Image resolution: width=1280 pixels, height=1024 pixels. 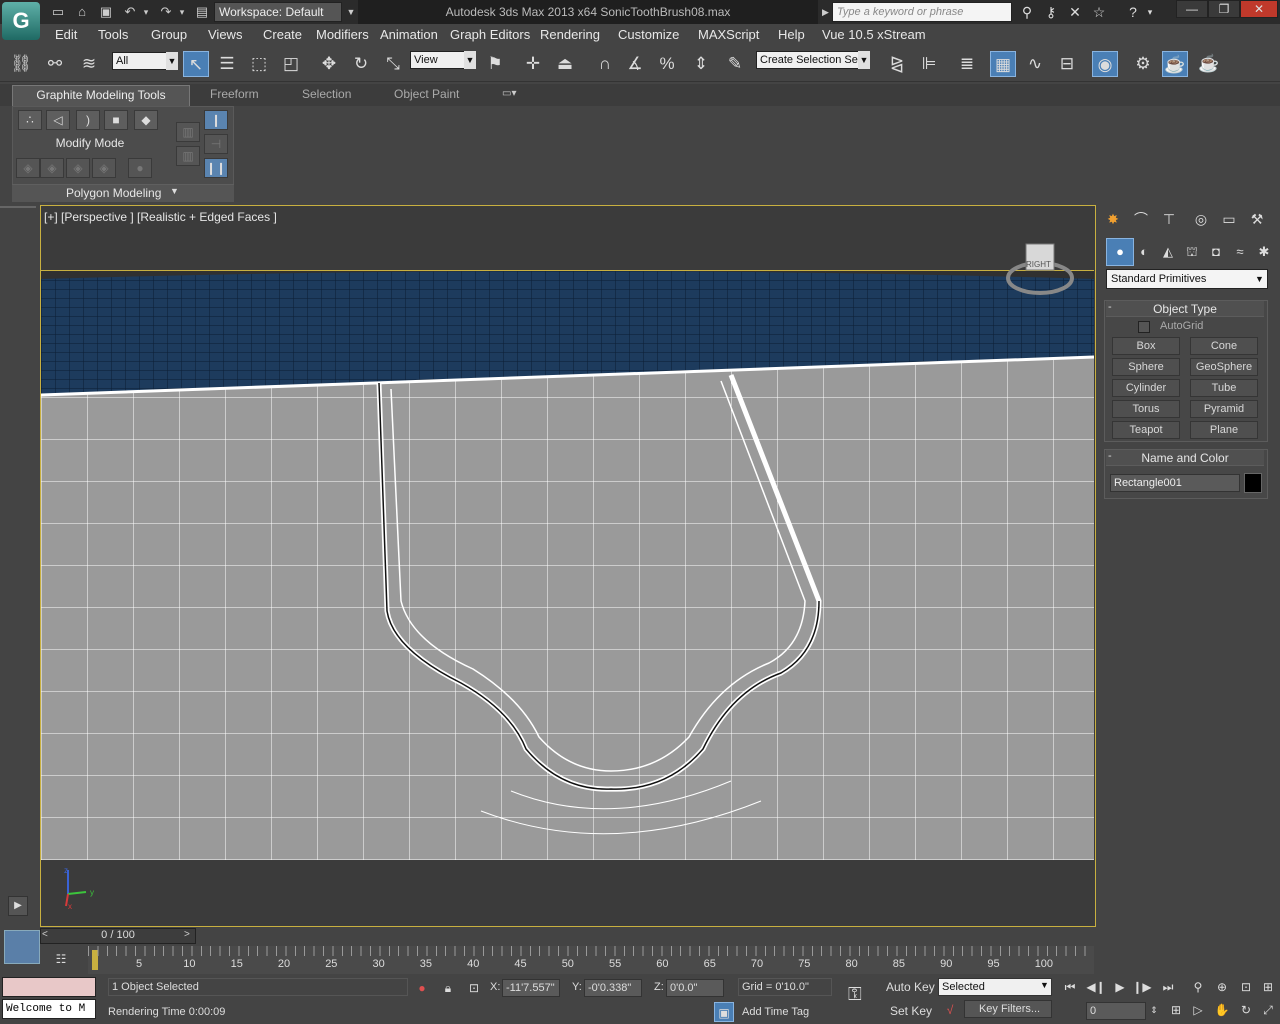 I want to click on hierarchy-tab-icon: ⊤, so click(x=1169, y=219).